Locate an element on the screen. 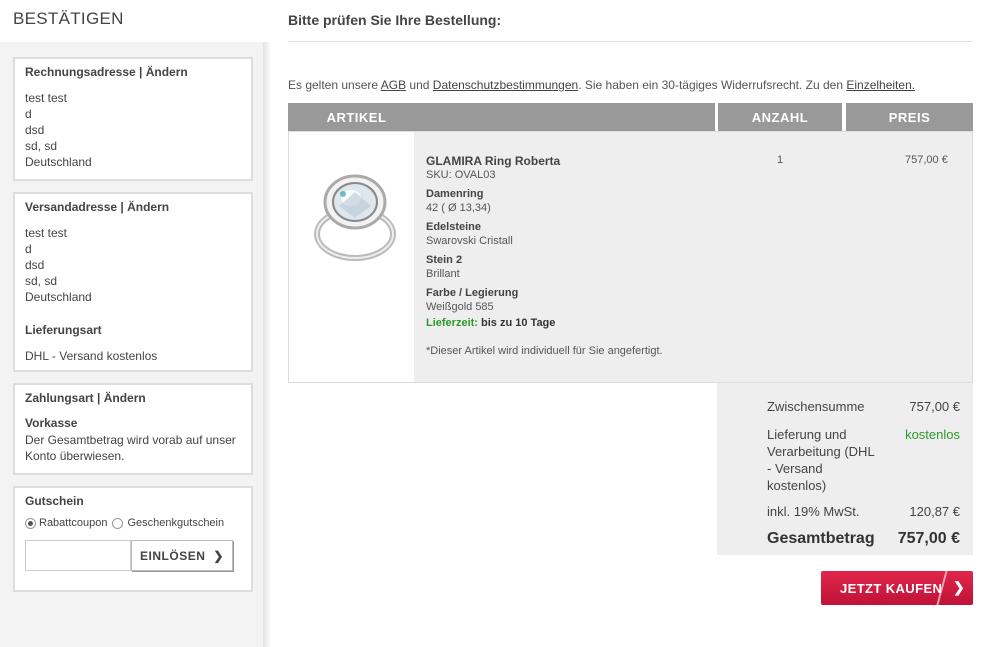  terms-text: Es gelten unsere is located at coordinates (334, 85).